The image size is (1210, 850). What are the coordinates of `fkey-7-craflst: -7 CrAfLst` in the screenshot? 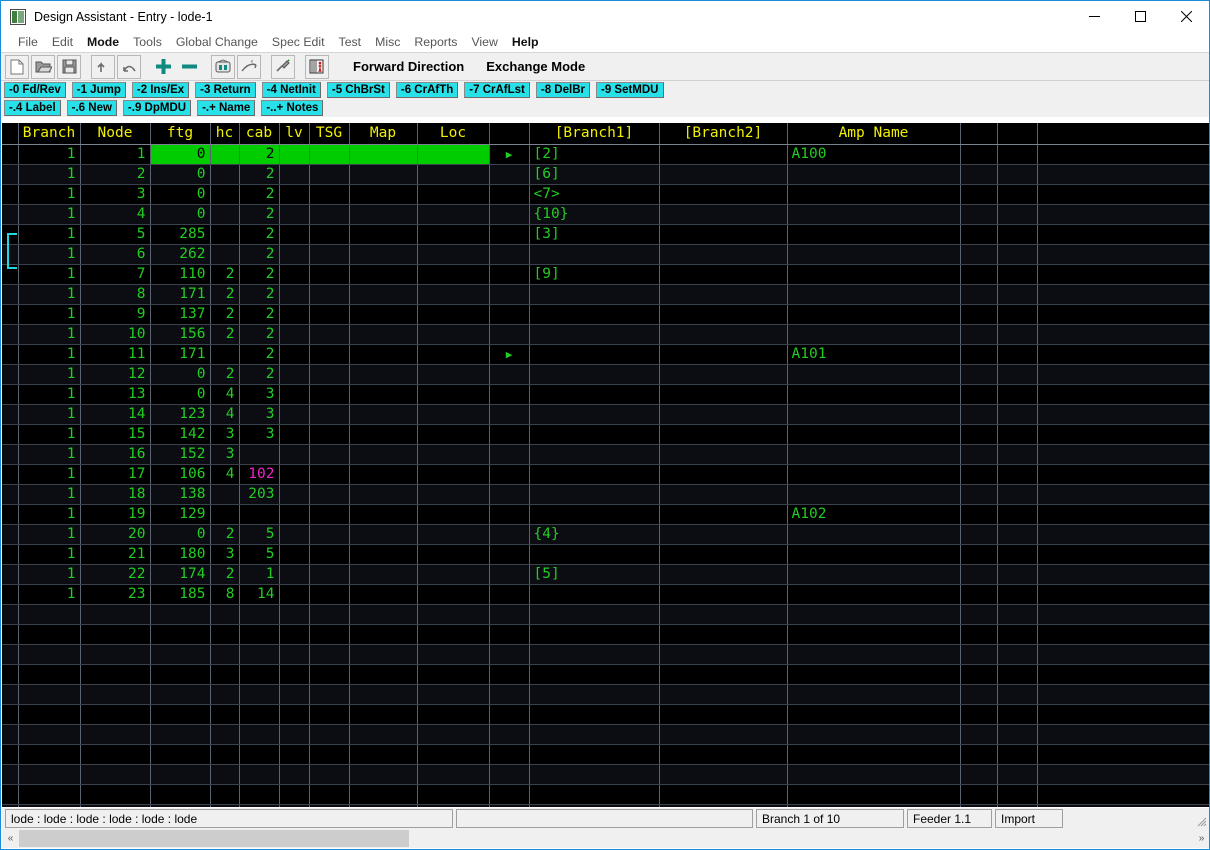 It's located at (497, 90).